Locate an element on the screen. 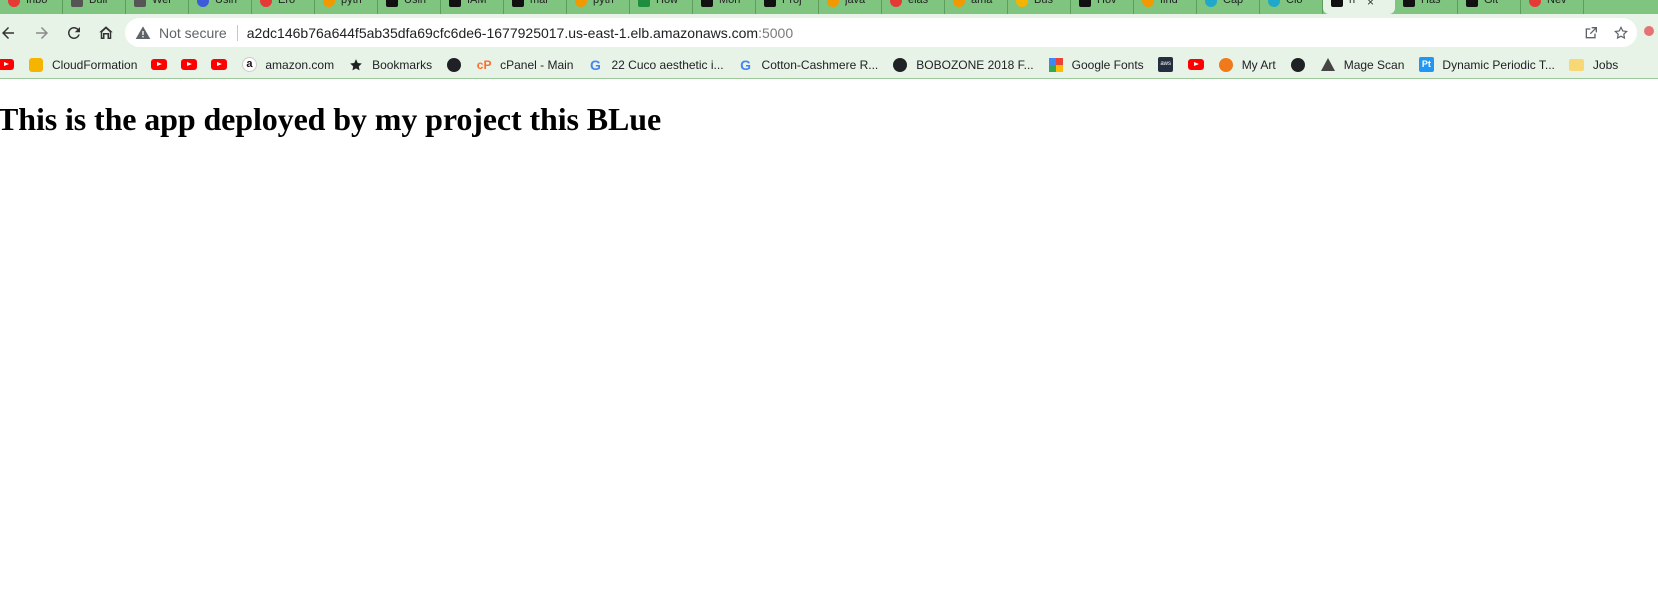  extension-icon is located at coordinates (1649, 31).